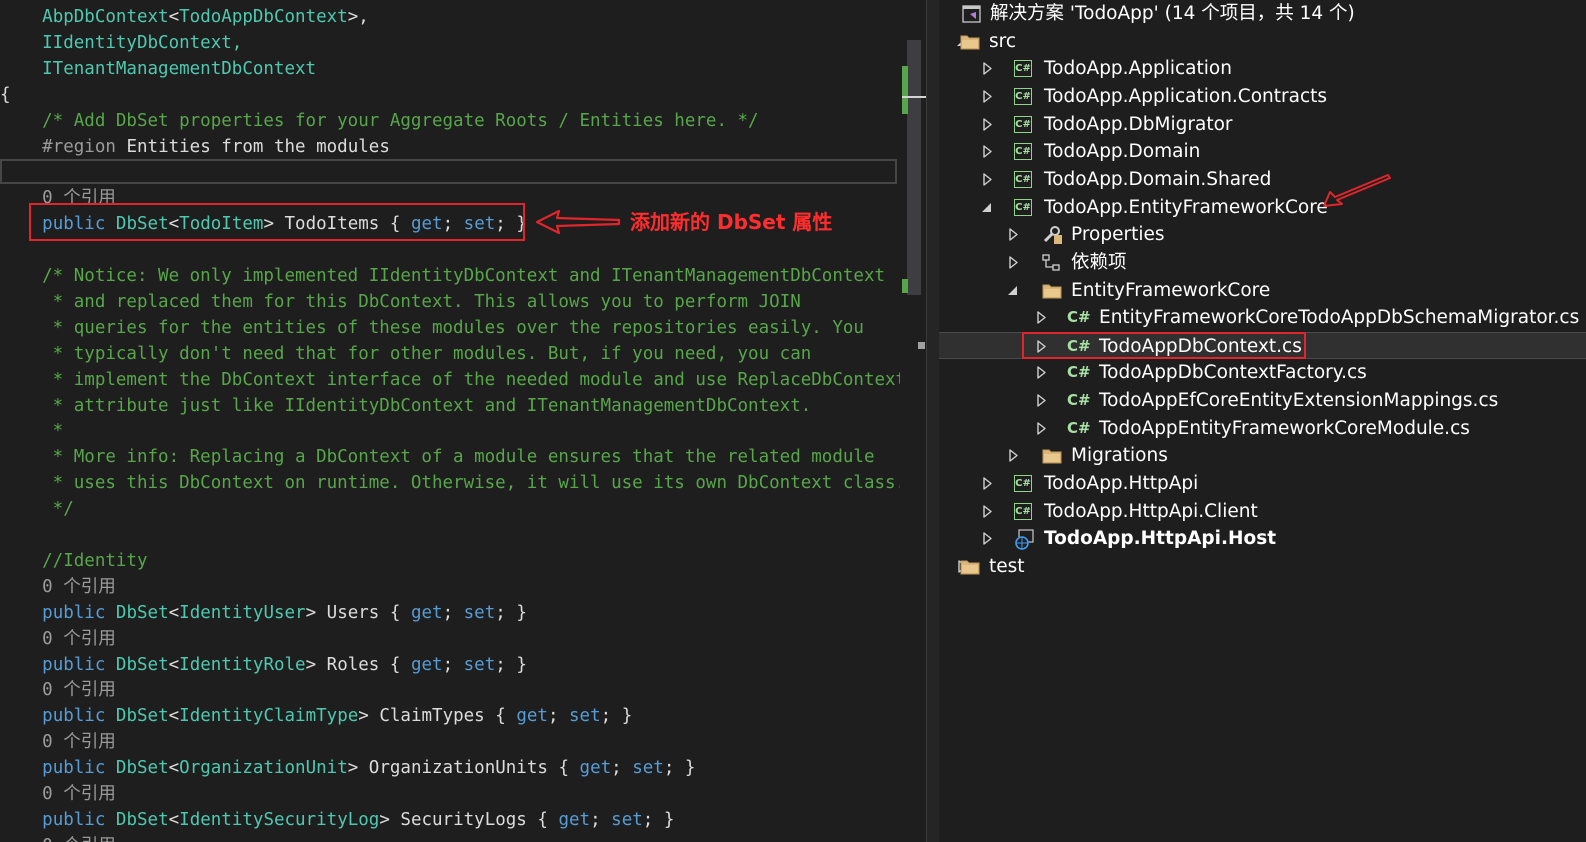  Describe the element at coordinates (358, 665) in the screenshot. I see `code-token: > Roles {` at that location.